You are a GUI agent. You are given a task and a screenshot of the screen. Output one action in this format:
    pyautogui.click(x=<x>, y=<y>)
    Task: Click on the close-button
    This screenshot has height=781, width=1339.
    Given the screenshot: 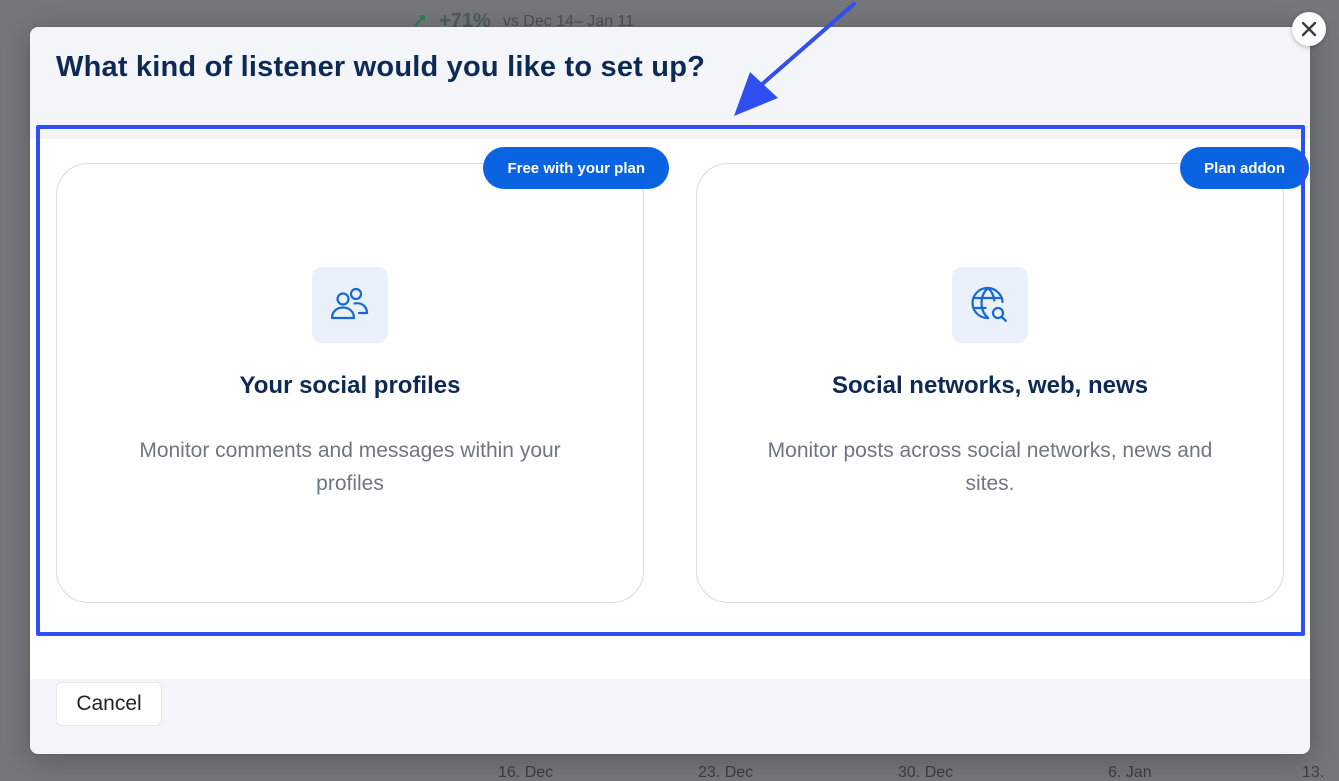 What is the action you would take?
    pyautogui.click(x=1309, y=29)
    